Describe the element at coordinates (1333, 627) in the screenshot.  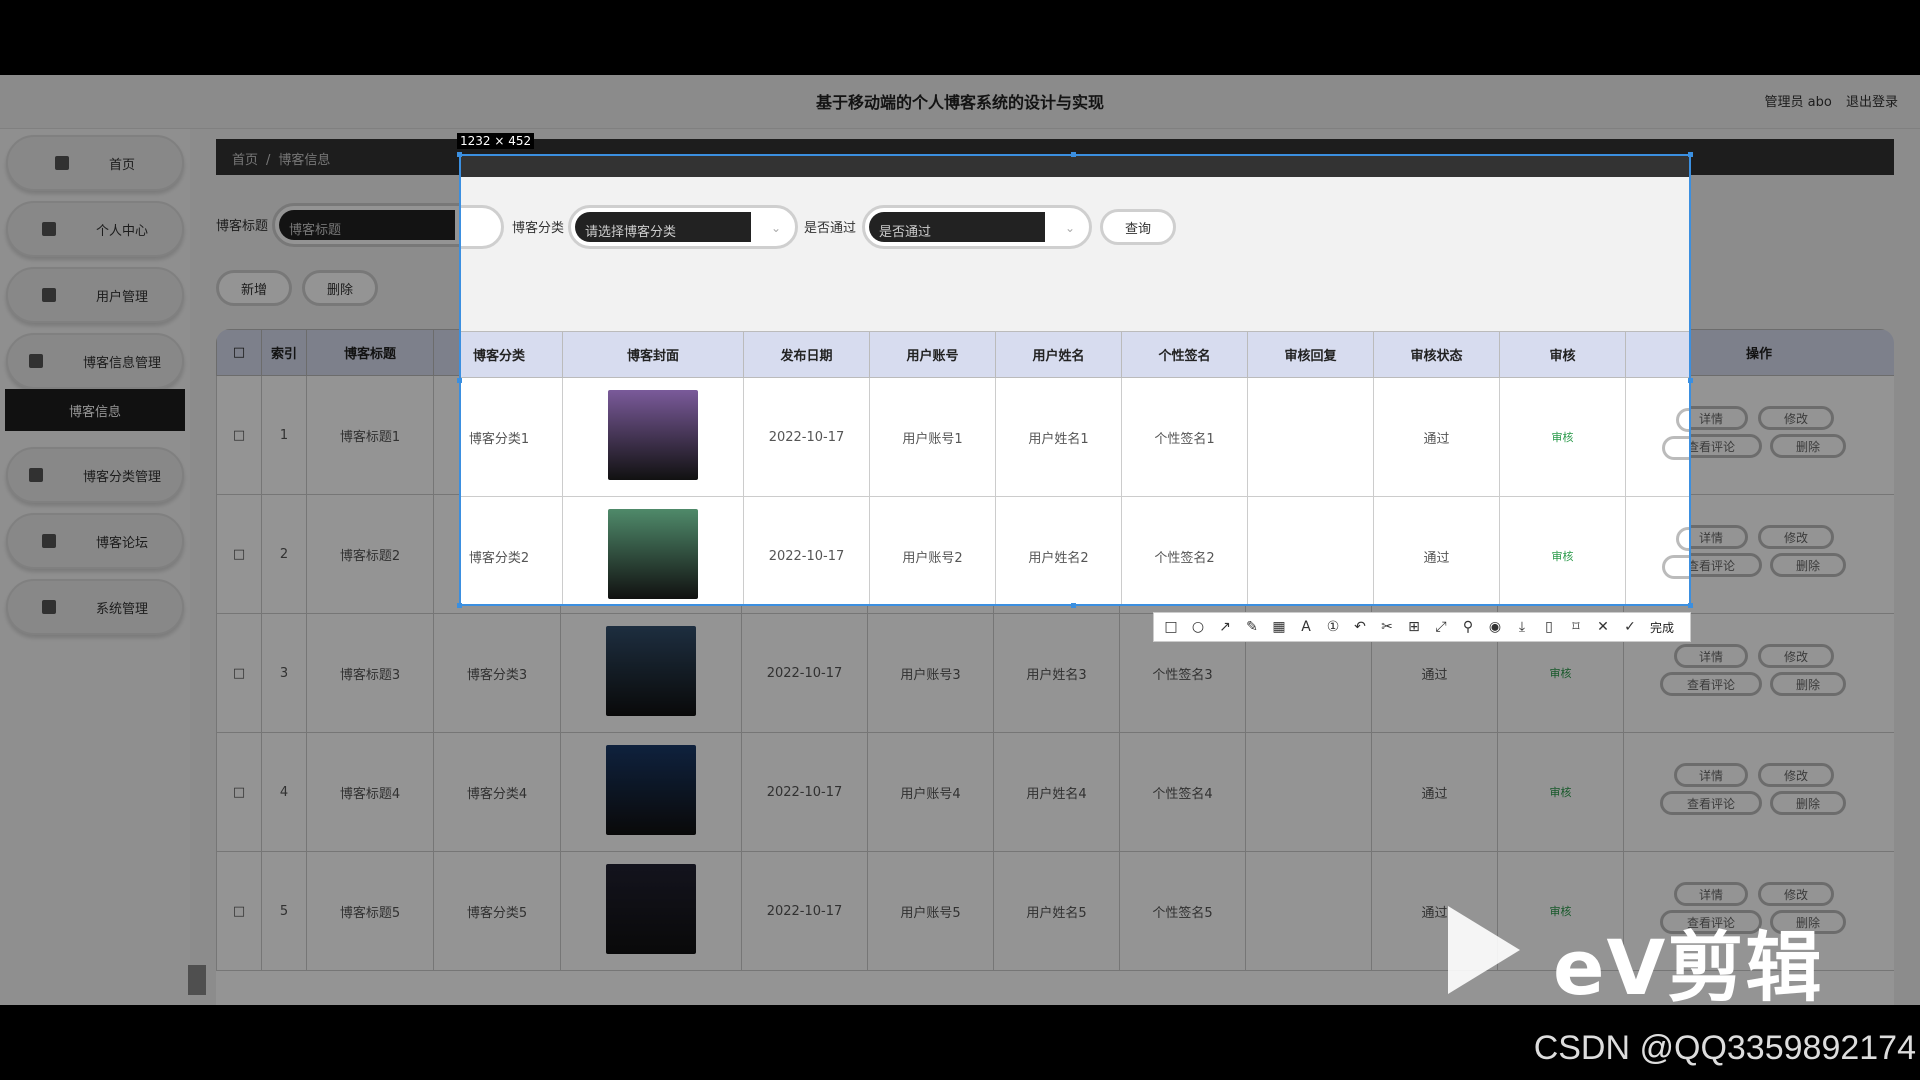
I see `number-icon: ①` at that location.